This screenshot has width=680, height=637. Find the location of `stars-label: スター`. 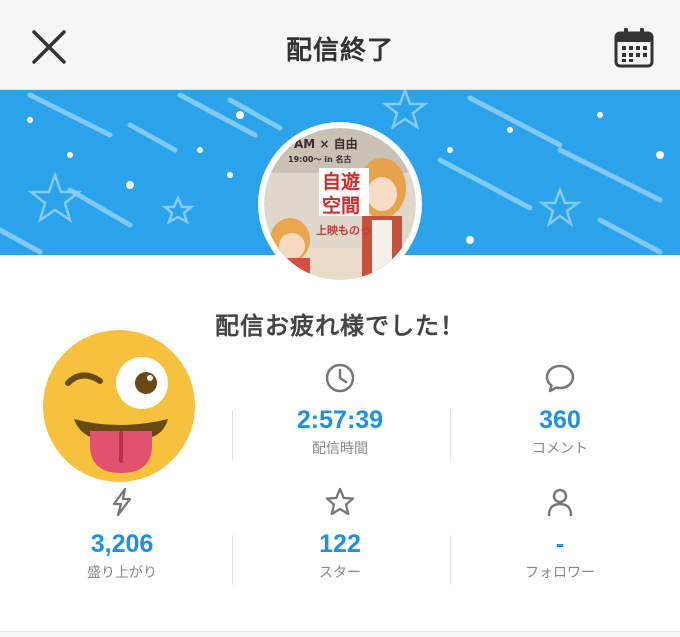

stars-label: スター is located at coordinates (340, 573).